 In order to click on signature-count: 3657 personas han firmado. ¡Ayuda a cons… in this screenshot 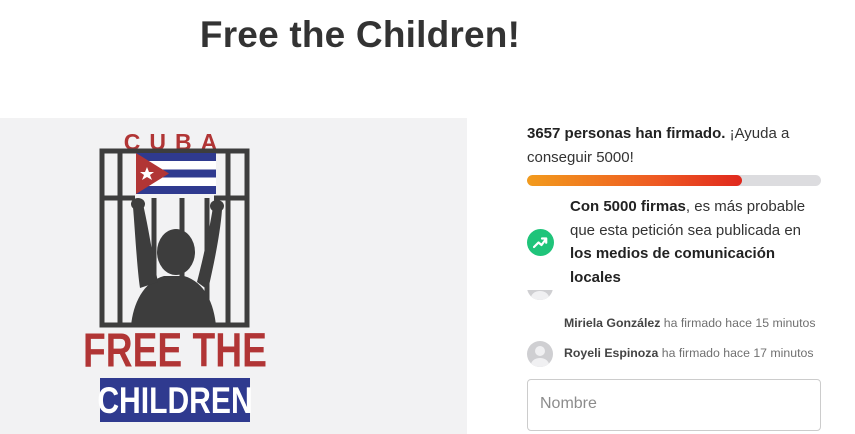, I will do `click(674, 146)`.